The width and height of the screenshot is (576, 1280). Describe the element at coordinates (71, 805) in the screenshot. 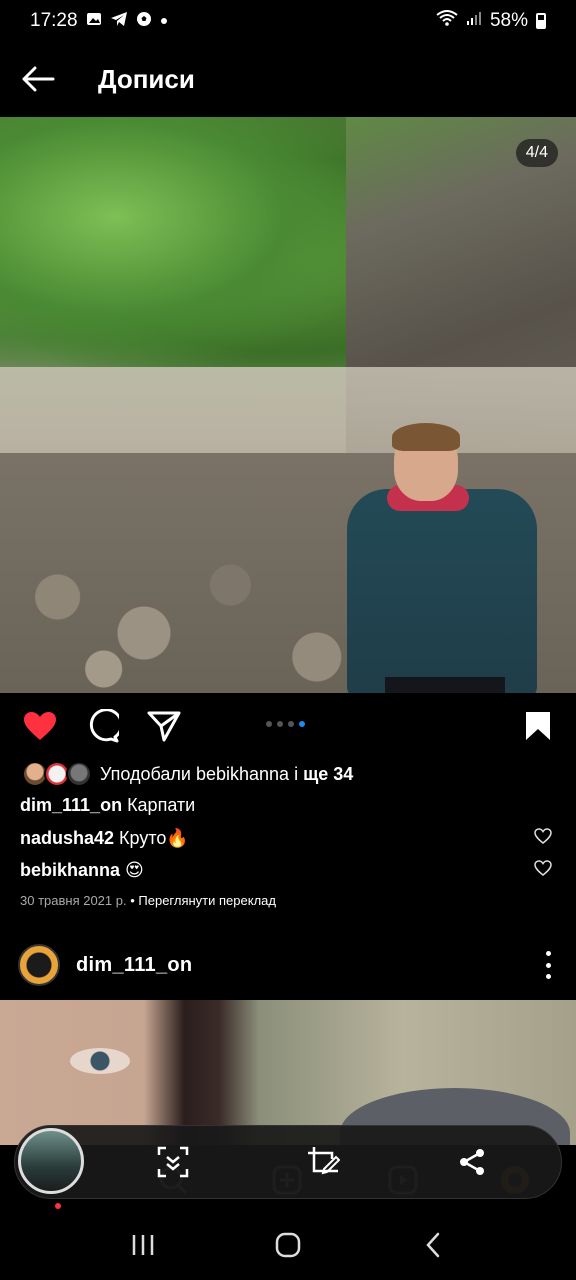

I see `caption-username: dim_111_on` at that location.